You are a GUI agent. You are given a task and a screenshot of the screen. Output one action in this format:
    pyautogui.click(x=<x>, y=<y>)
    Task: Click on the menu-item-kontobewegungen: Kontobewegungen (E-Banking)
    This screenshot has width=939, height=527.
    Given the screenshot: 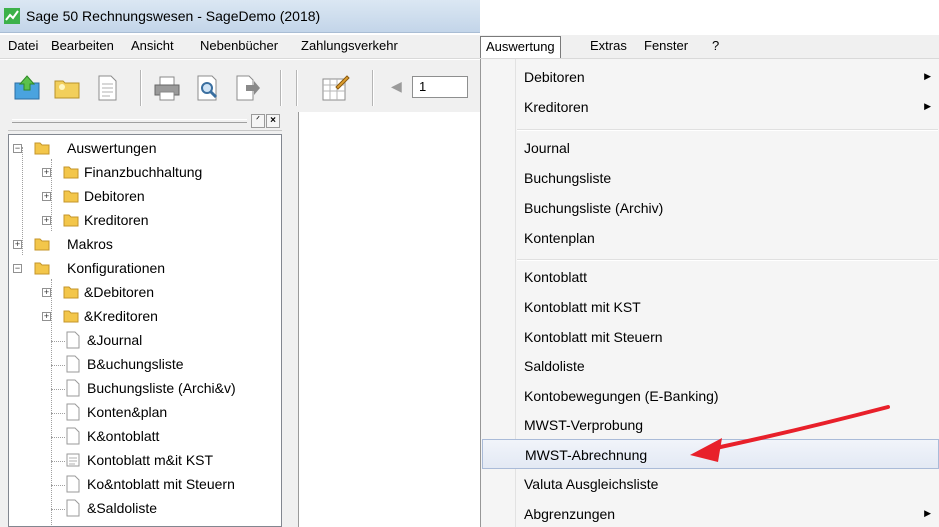 What is the action you would take?
    pyautogui.click(x=710, y=396)
    